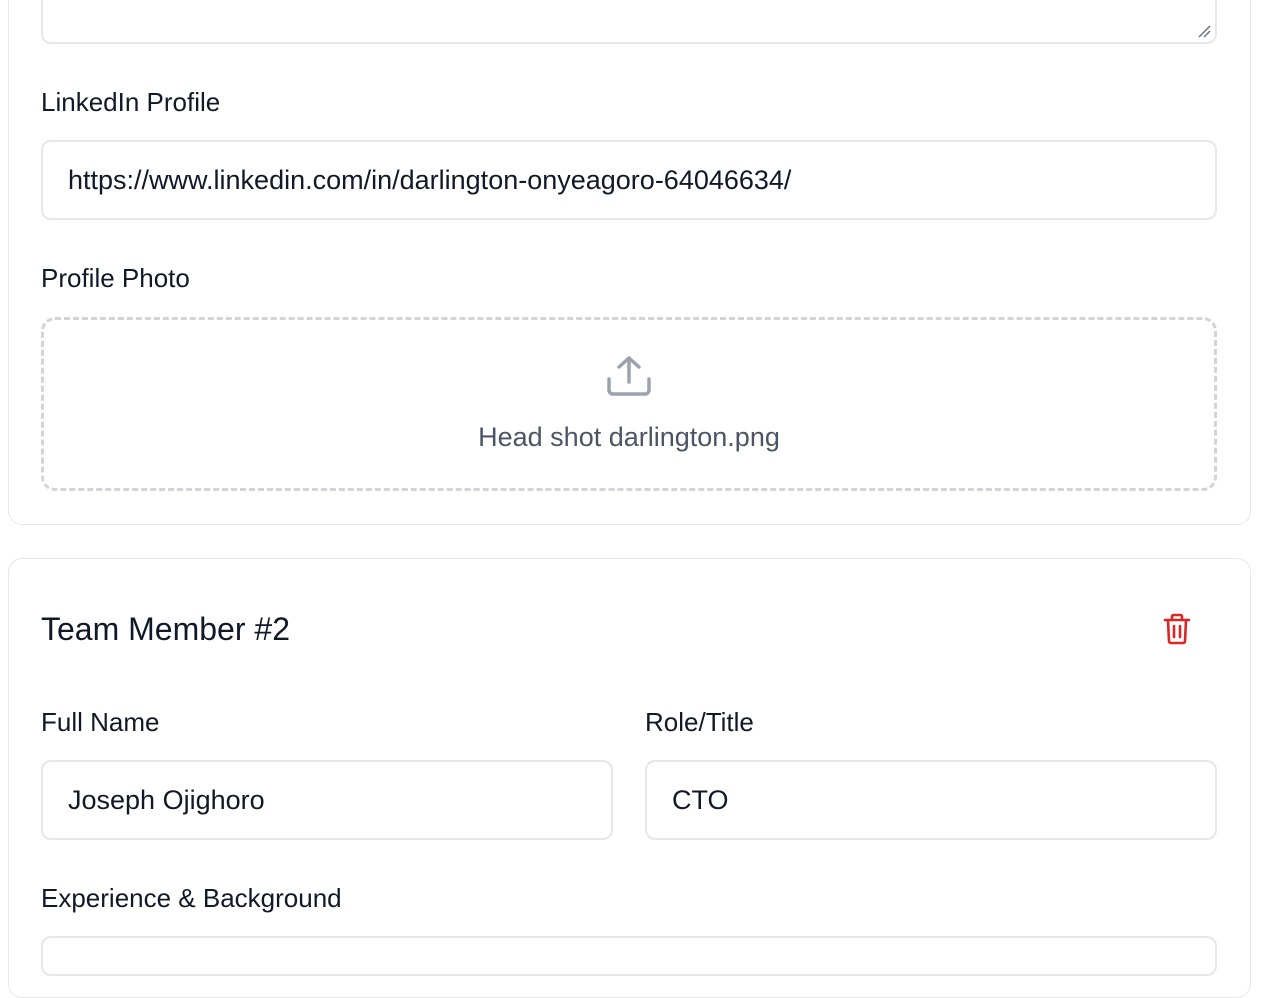 The image size is (1270, 998). I want to click on experience-textarea, so click(629, 956).